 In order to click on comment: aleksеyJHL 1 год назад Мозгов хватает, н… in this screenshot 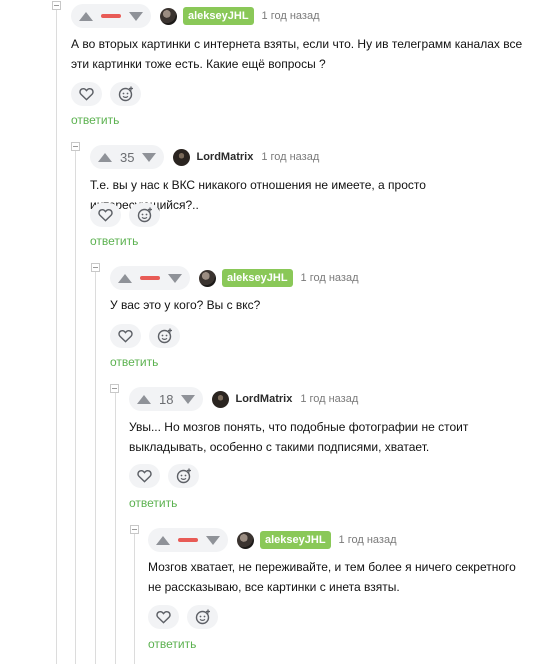, I will do `click(339, 596)`.